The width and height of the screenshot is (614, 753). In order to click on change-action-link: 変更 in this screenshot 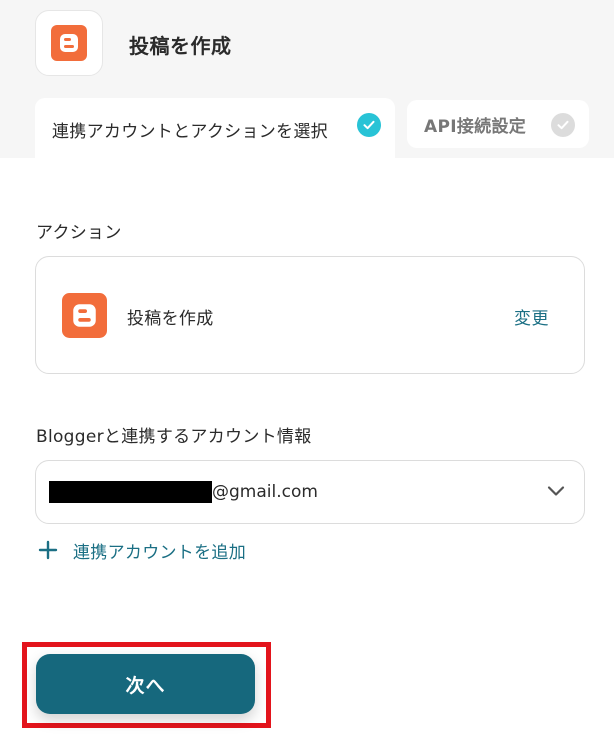, I will do `click(531, 316)`.